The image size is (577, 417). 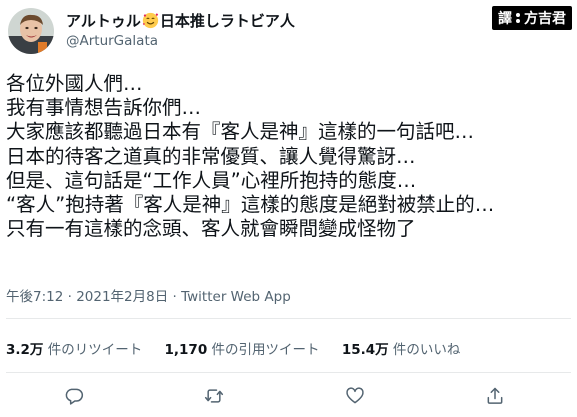 I want to click on likes-label: 件のいいね, so click(x=424, y=350).